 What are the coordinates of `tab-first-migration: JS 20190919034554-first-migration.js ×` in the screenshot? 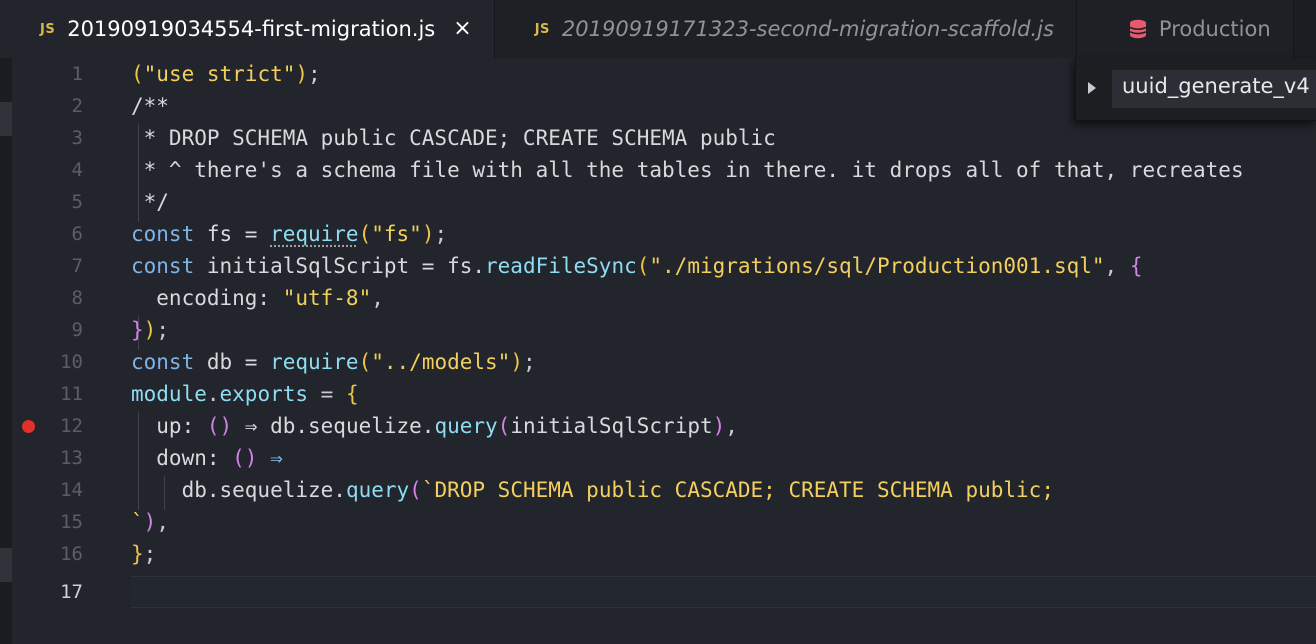 It's located at (247, 29).